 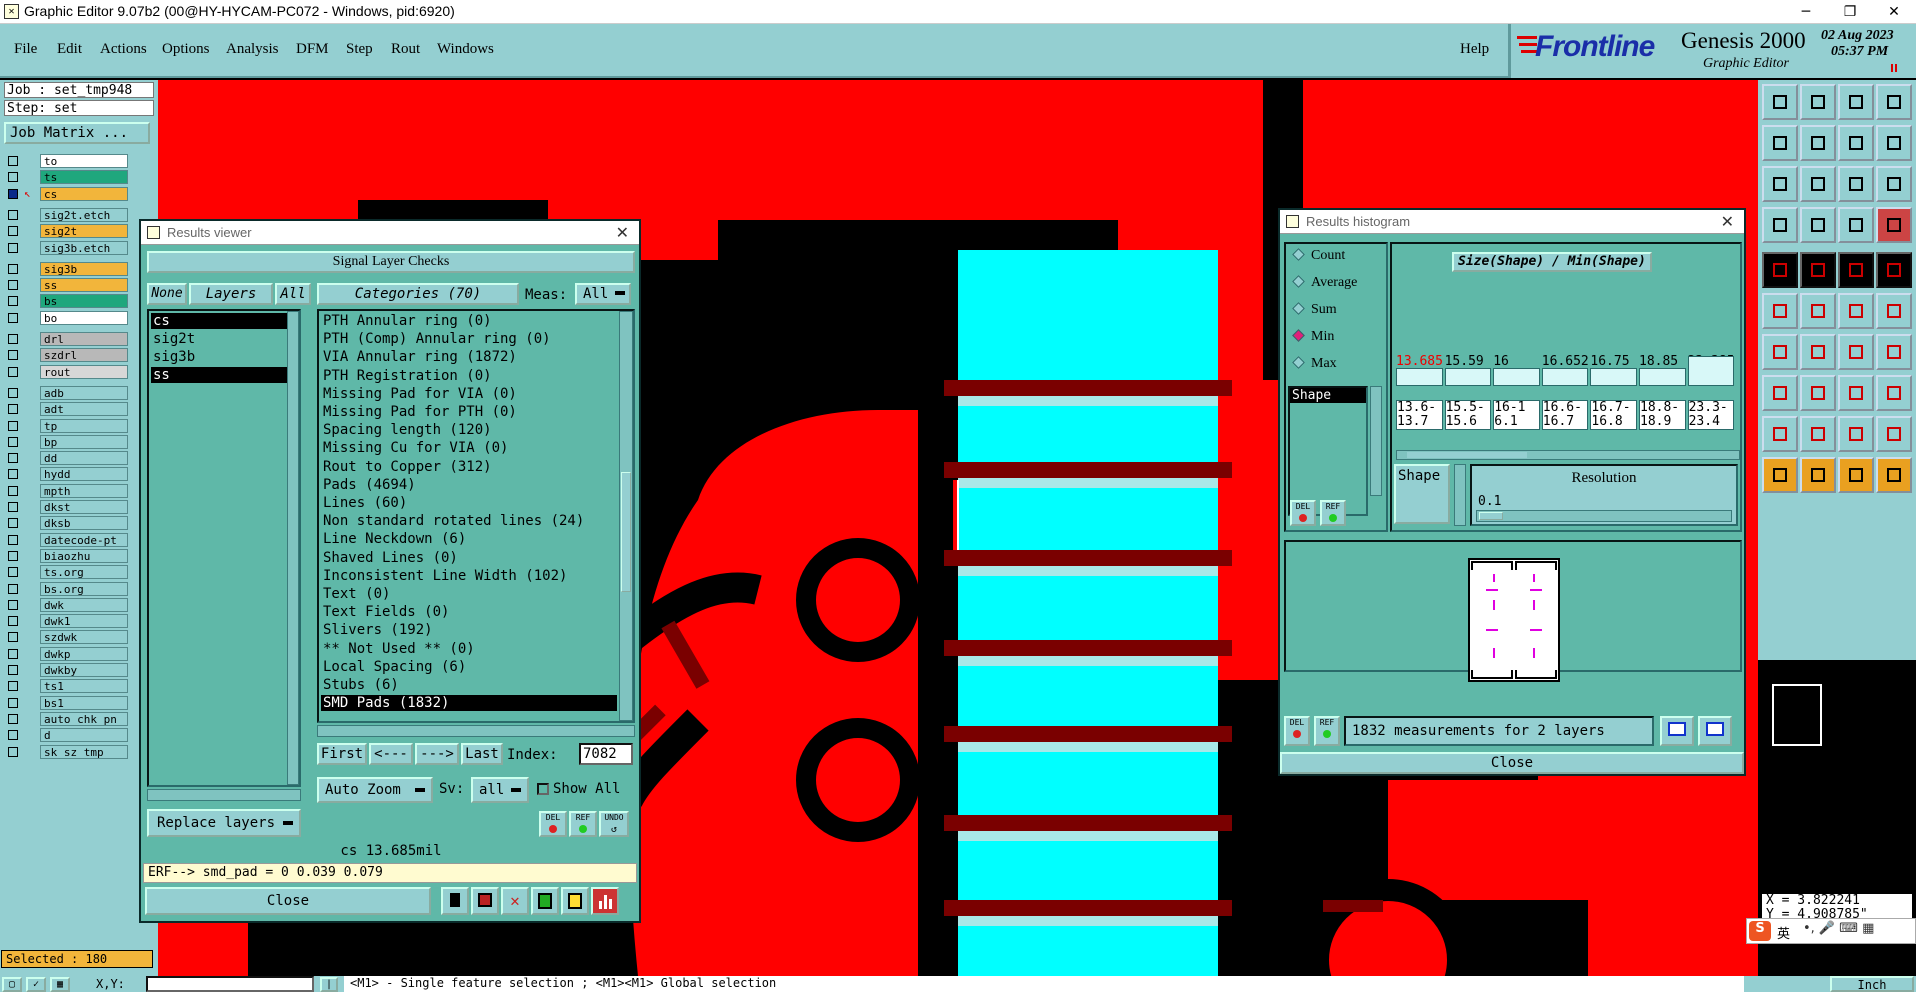 What do you see at coordinates (469, 321) in the screenshot?
I see `category-item: PTH Annular ring (0)` at bounding box center [469, 321].